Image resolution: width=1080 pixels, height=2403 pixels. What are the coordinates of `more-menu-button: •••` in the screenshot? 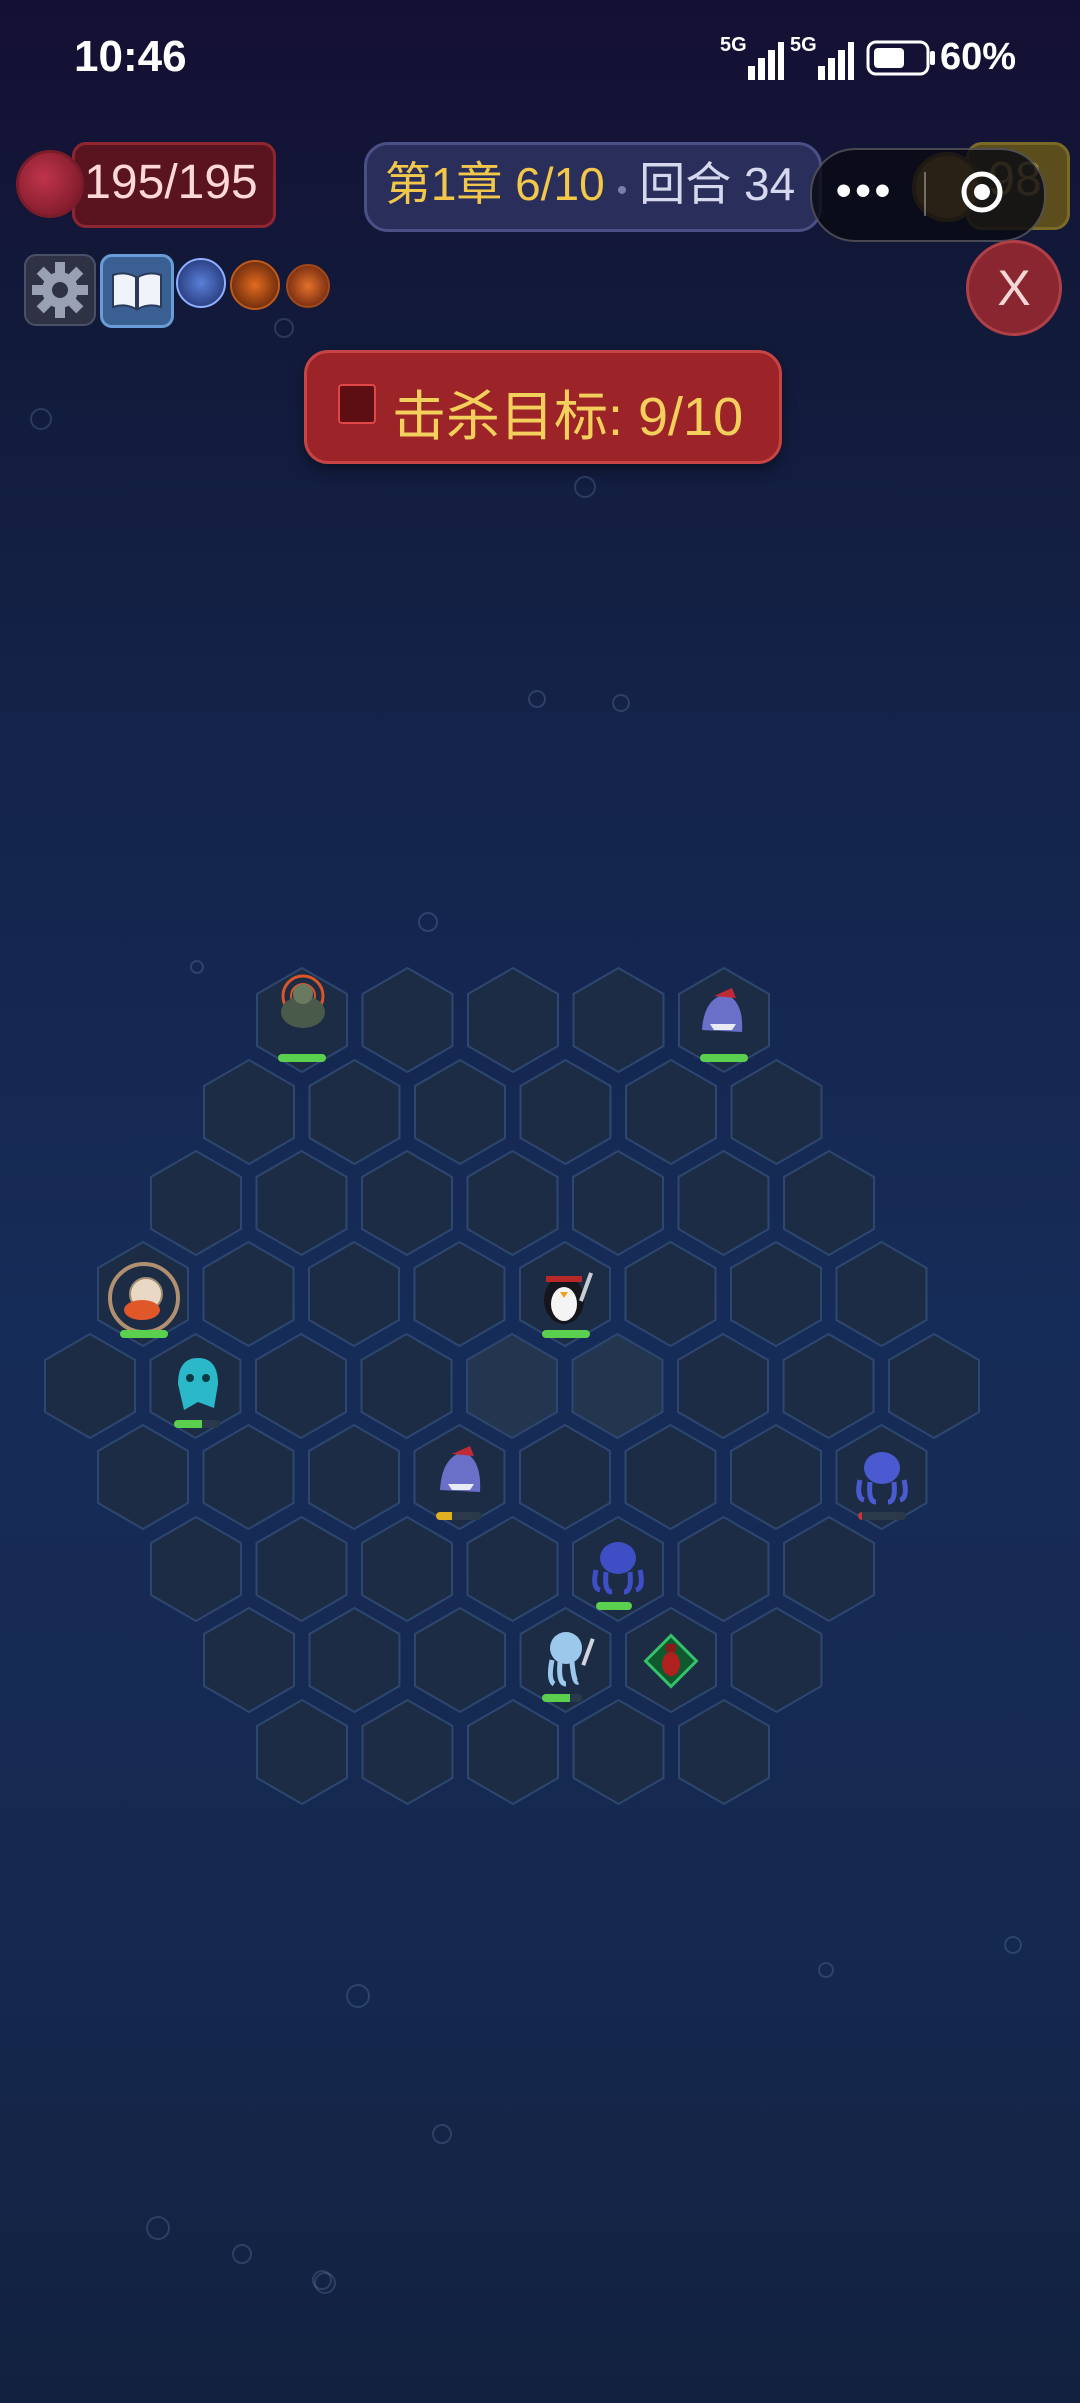 It's located at (865, 191).